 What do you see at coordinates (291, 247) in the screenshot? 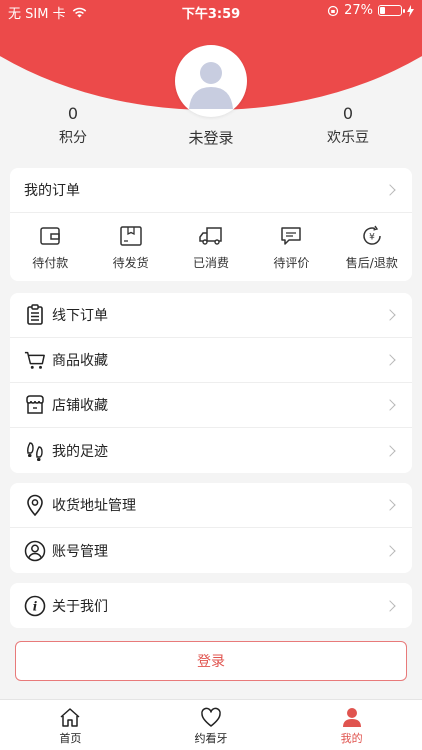
I see `order-pending-review: 待评价` at bounding box center [291, 247].